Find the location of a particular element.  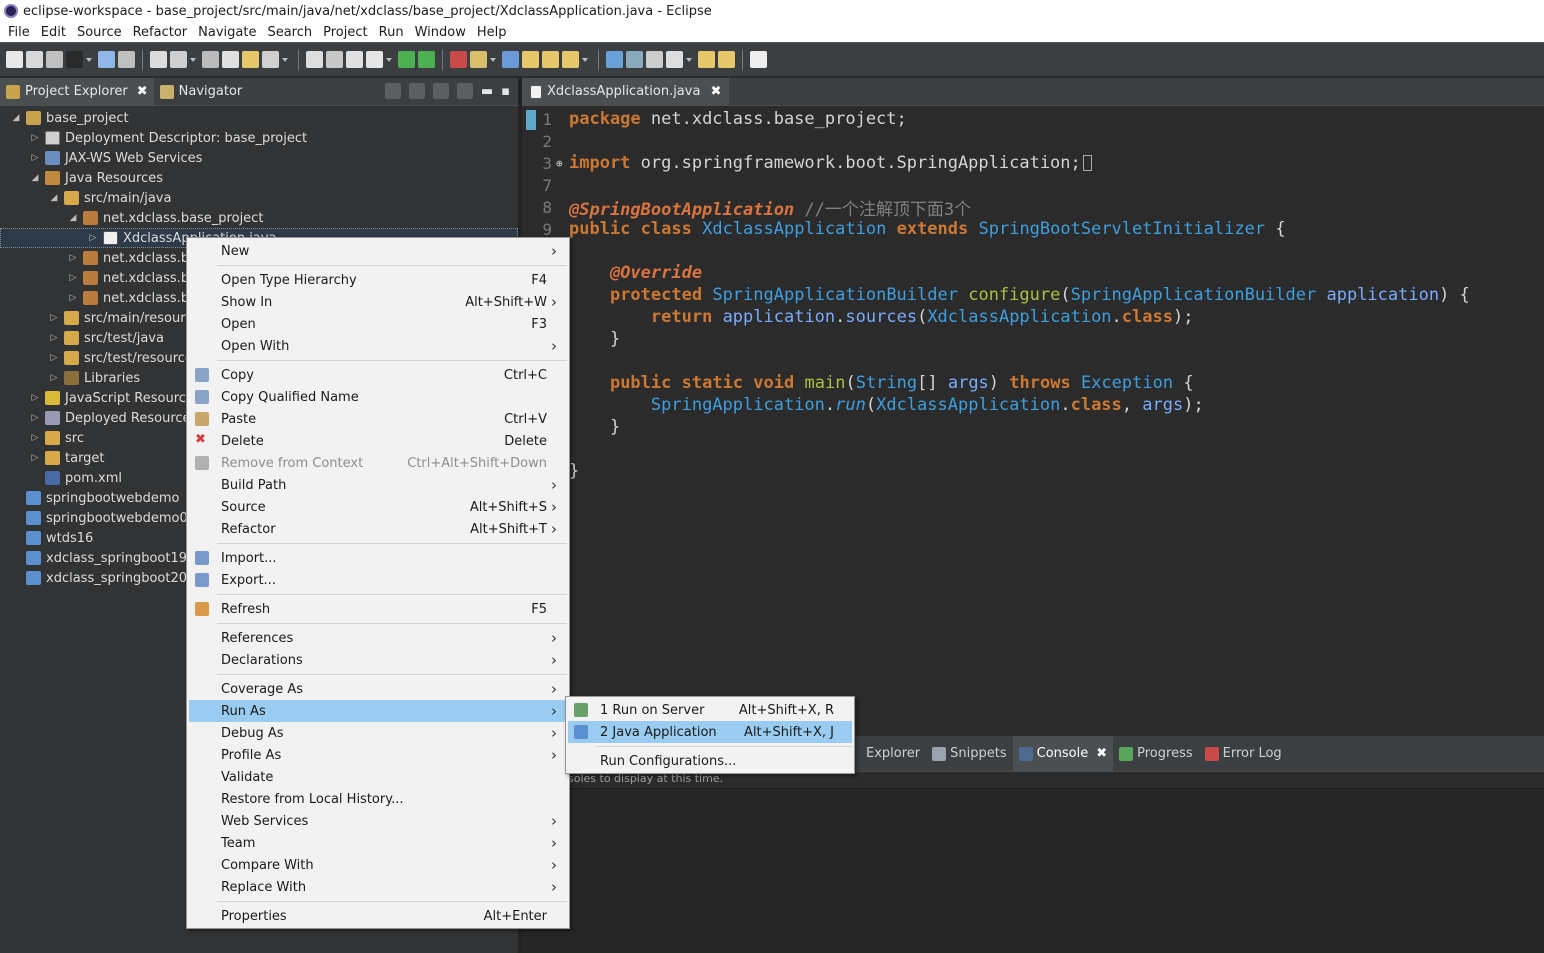

tree-item-deployment-descriptor-base-project: ▷ Deployment Descriptor: base_project is located at coordinates (259, 138).